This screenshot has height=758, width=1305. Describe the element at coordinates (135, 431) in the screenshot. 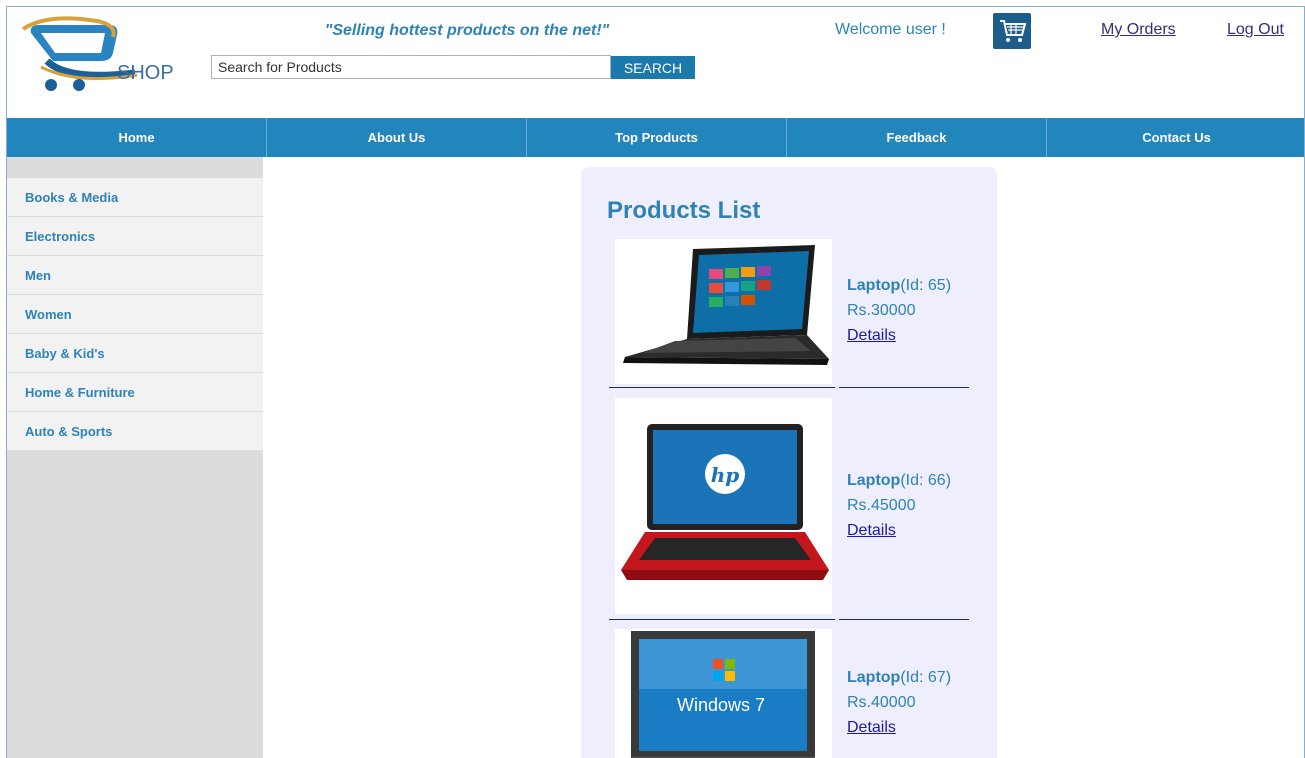

I see `category-auto-sports: Auto & Sports` at that location.